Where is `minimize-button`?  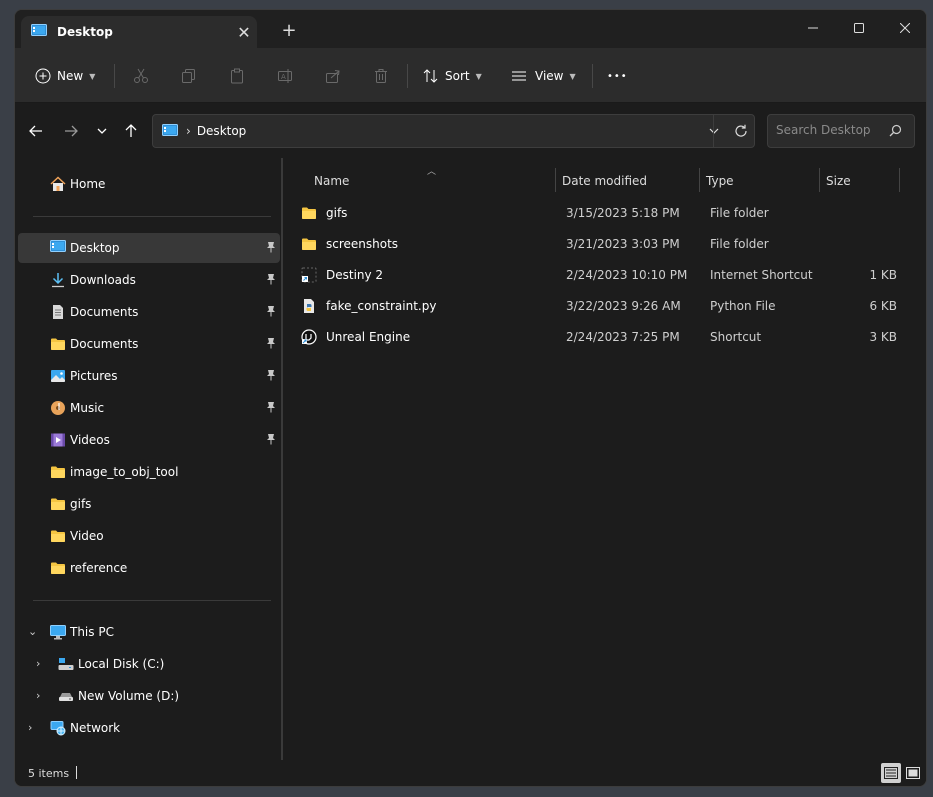 minimize-button is located at coordinates (813, 28).